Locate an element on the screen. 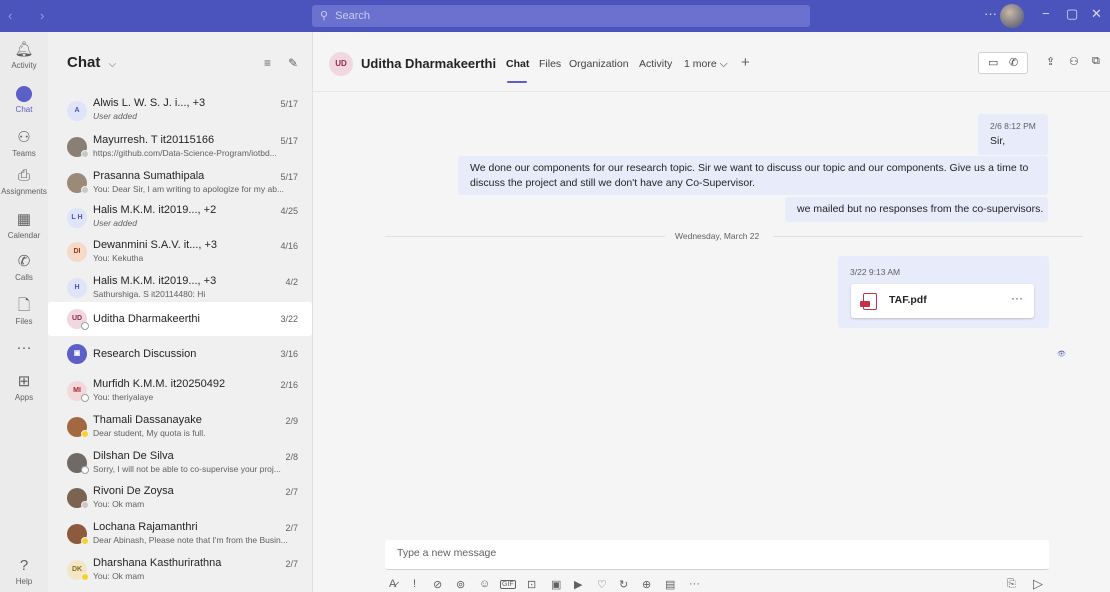  forward-icon: › is located at coordinates (48, 15).